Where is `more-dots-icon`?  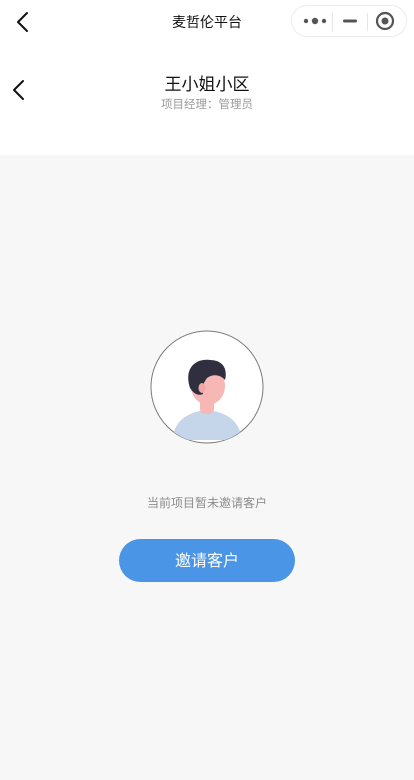 more-dots-icon is located at coordinates (315, 21).